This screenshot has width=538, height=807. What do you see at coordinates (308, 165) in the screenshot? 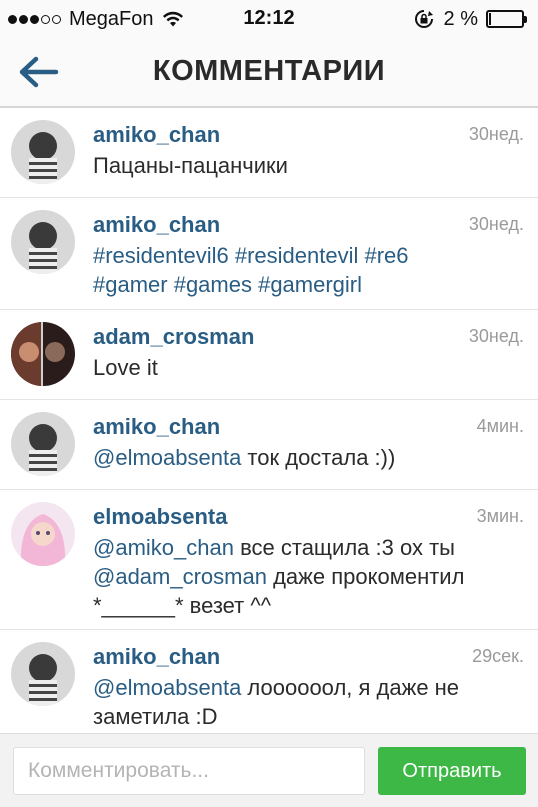
I see `comment-text: Пацаны-пацанчики` at bounding box center [308, 165].